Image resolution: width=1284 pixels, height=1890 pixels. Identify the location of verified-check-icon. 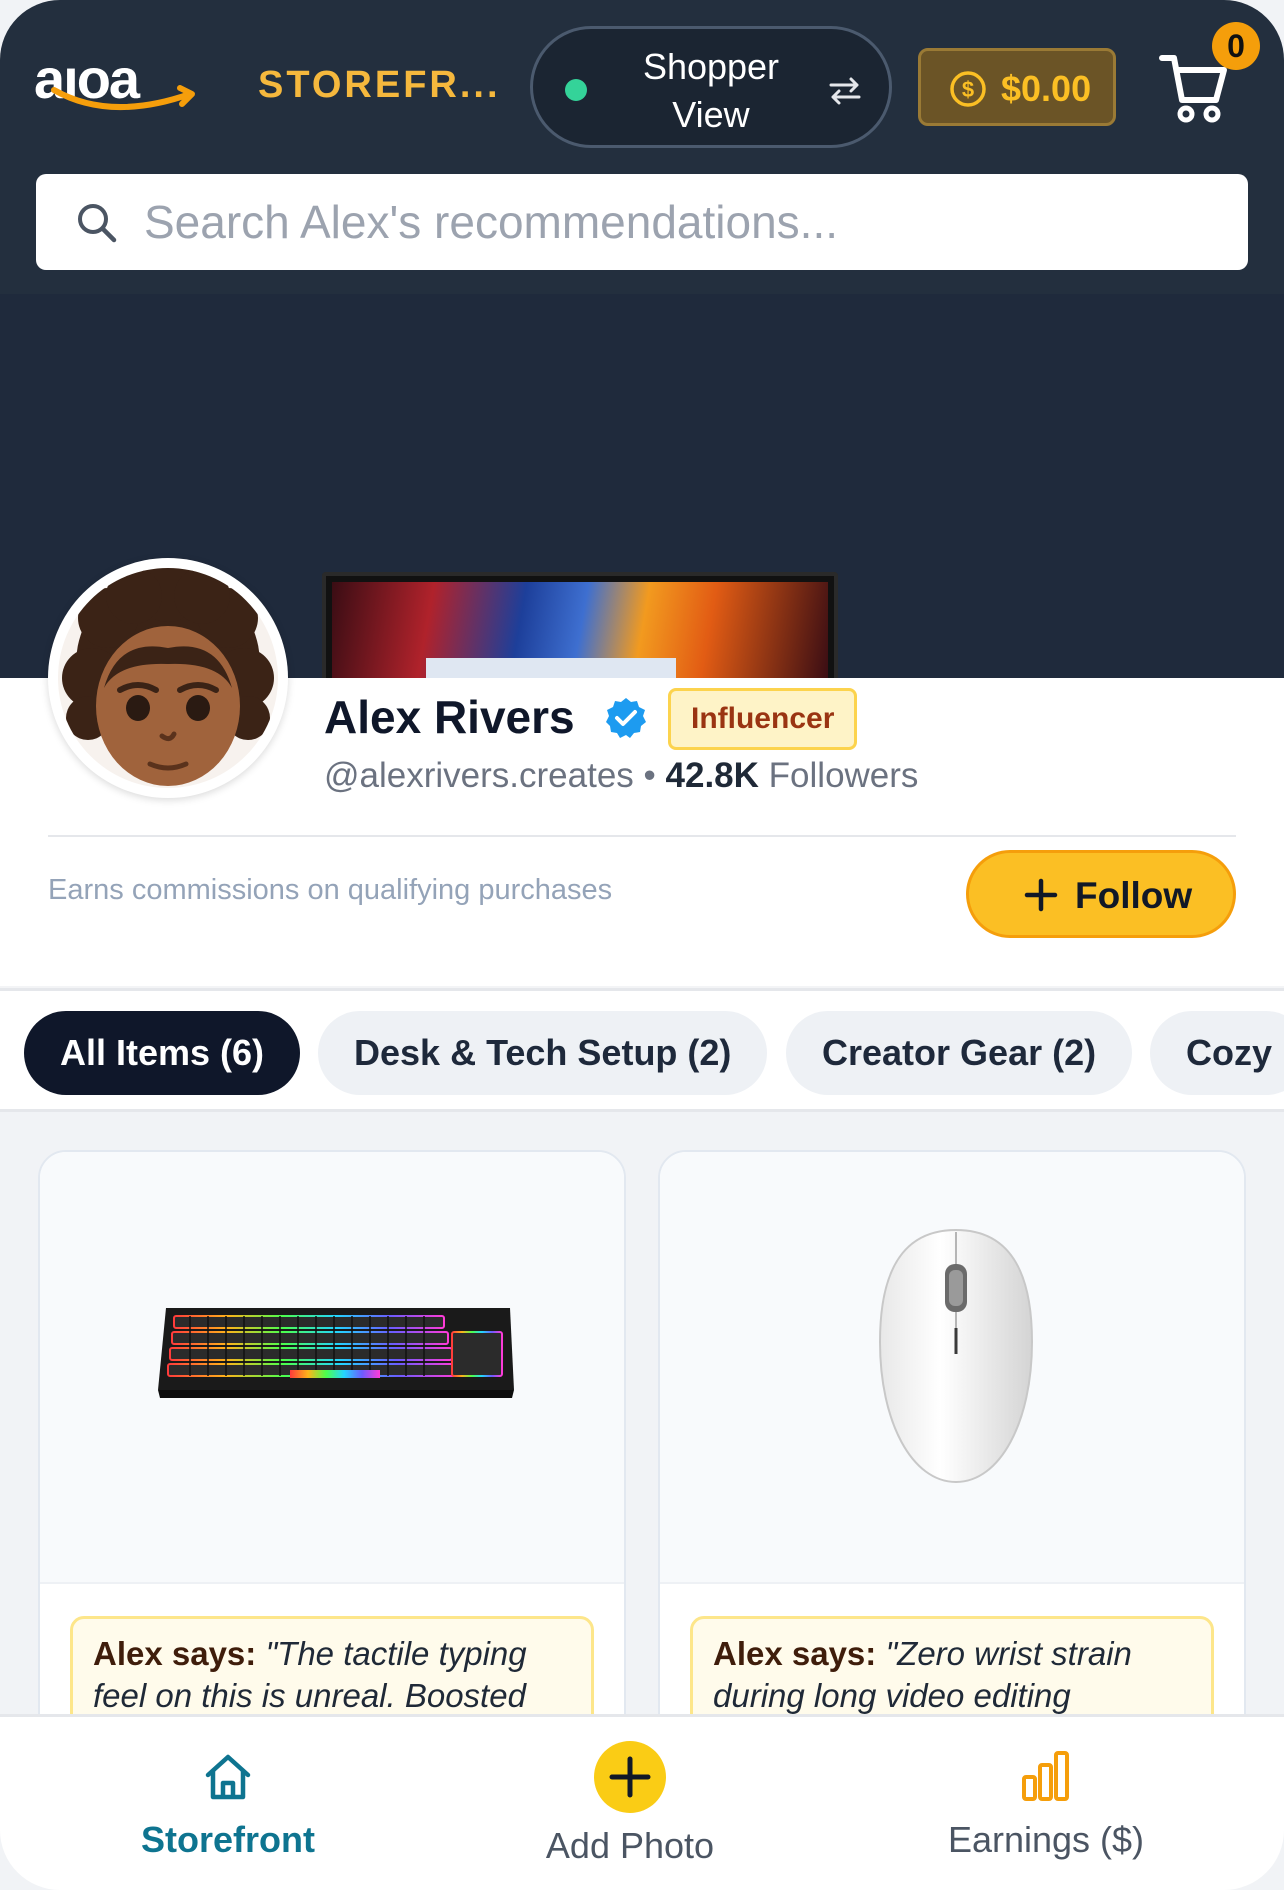
(626, 718).